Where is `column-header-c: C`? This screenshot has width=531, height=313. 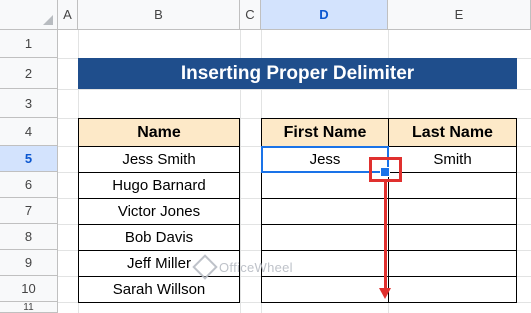 column-header-c: C is located at coordinates (250, 15).